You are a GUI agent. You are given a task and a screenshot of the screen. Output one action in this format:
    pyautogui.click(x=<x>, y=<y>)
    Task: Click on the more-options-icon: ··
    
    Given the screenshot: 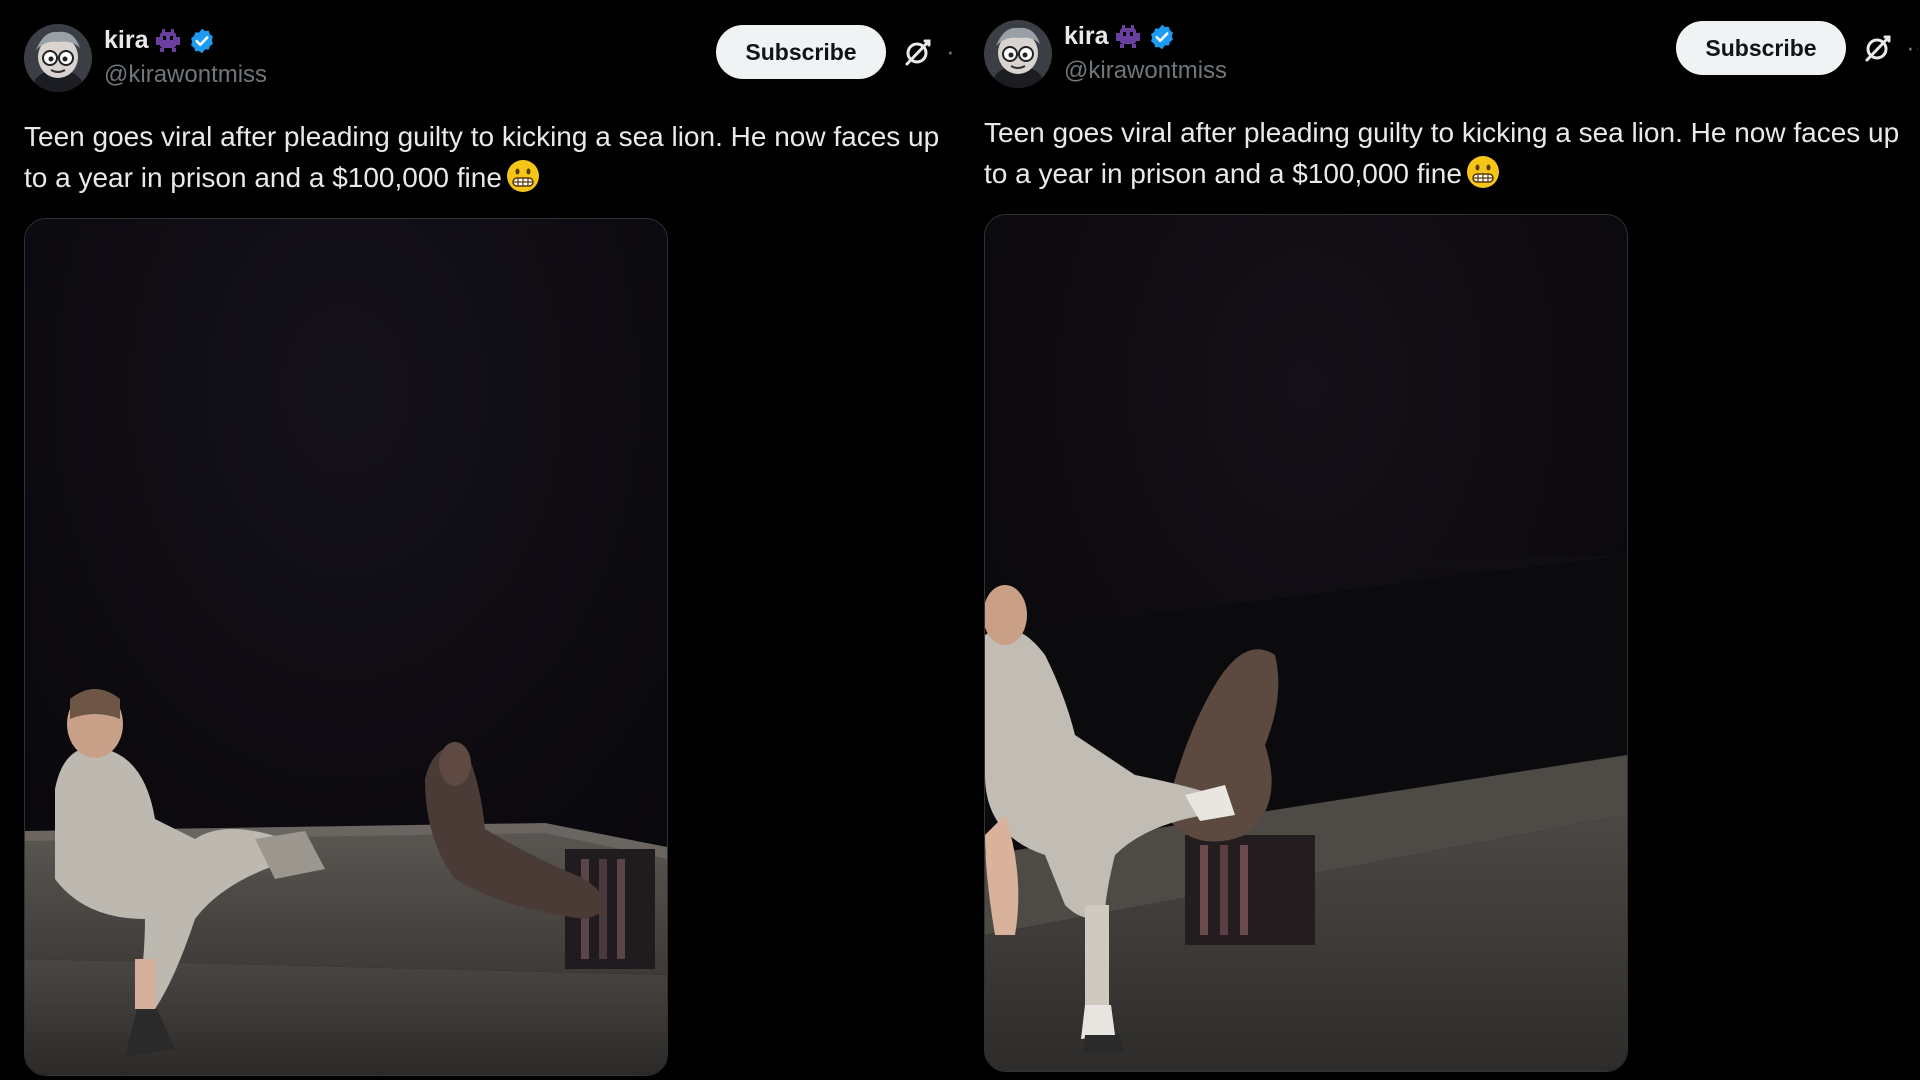 What is the action you would take?
    pyautogui.click(x=1912, y=48)
    